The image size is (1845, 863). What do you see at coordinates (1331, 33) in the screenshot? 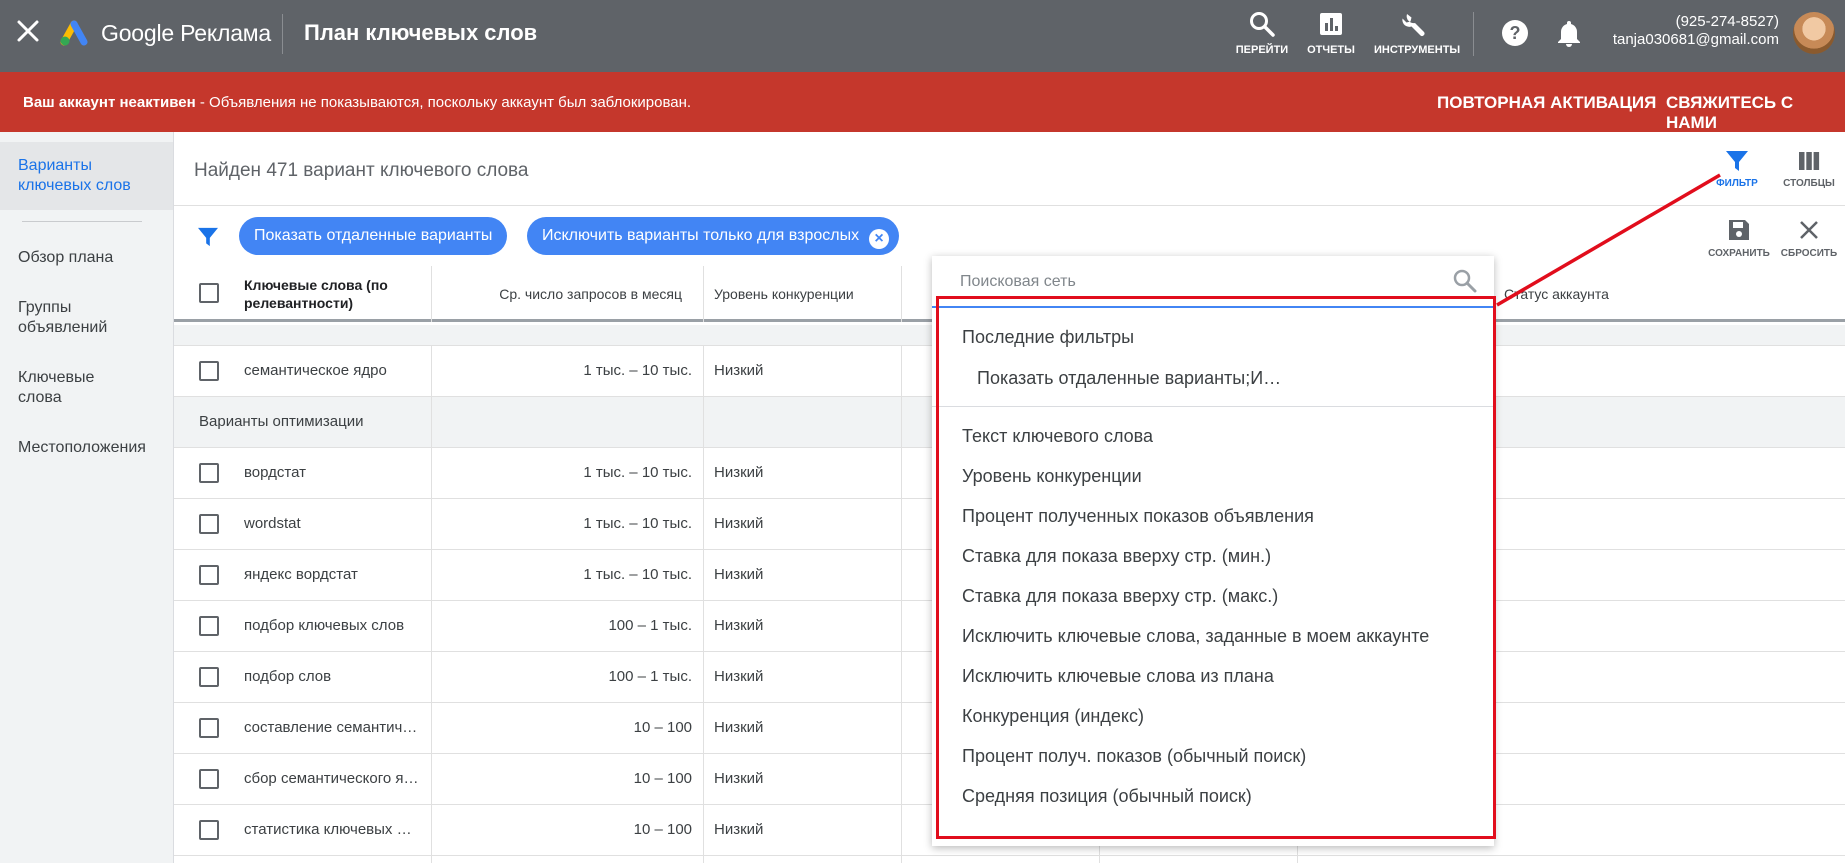
I see `reports-button: ОТЧЕТЫ` at bounding box center [1331, 33].